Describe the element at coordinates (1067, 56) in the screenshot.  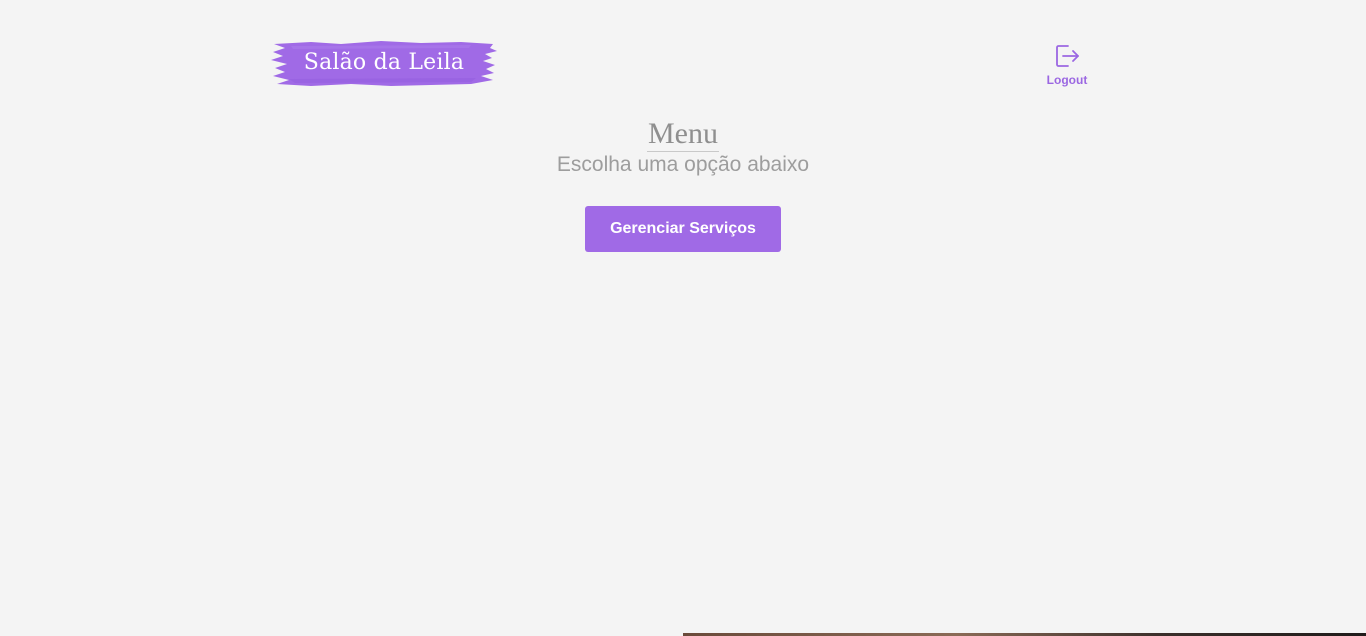
I see `logout-icon` at that location.